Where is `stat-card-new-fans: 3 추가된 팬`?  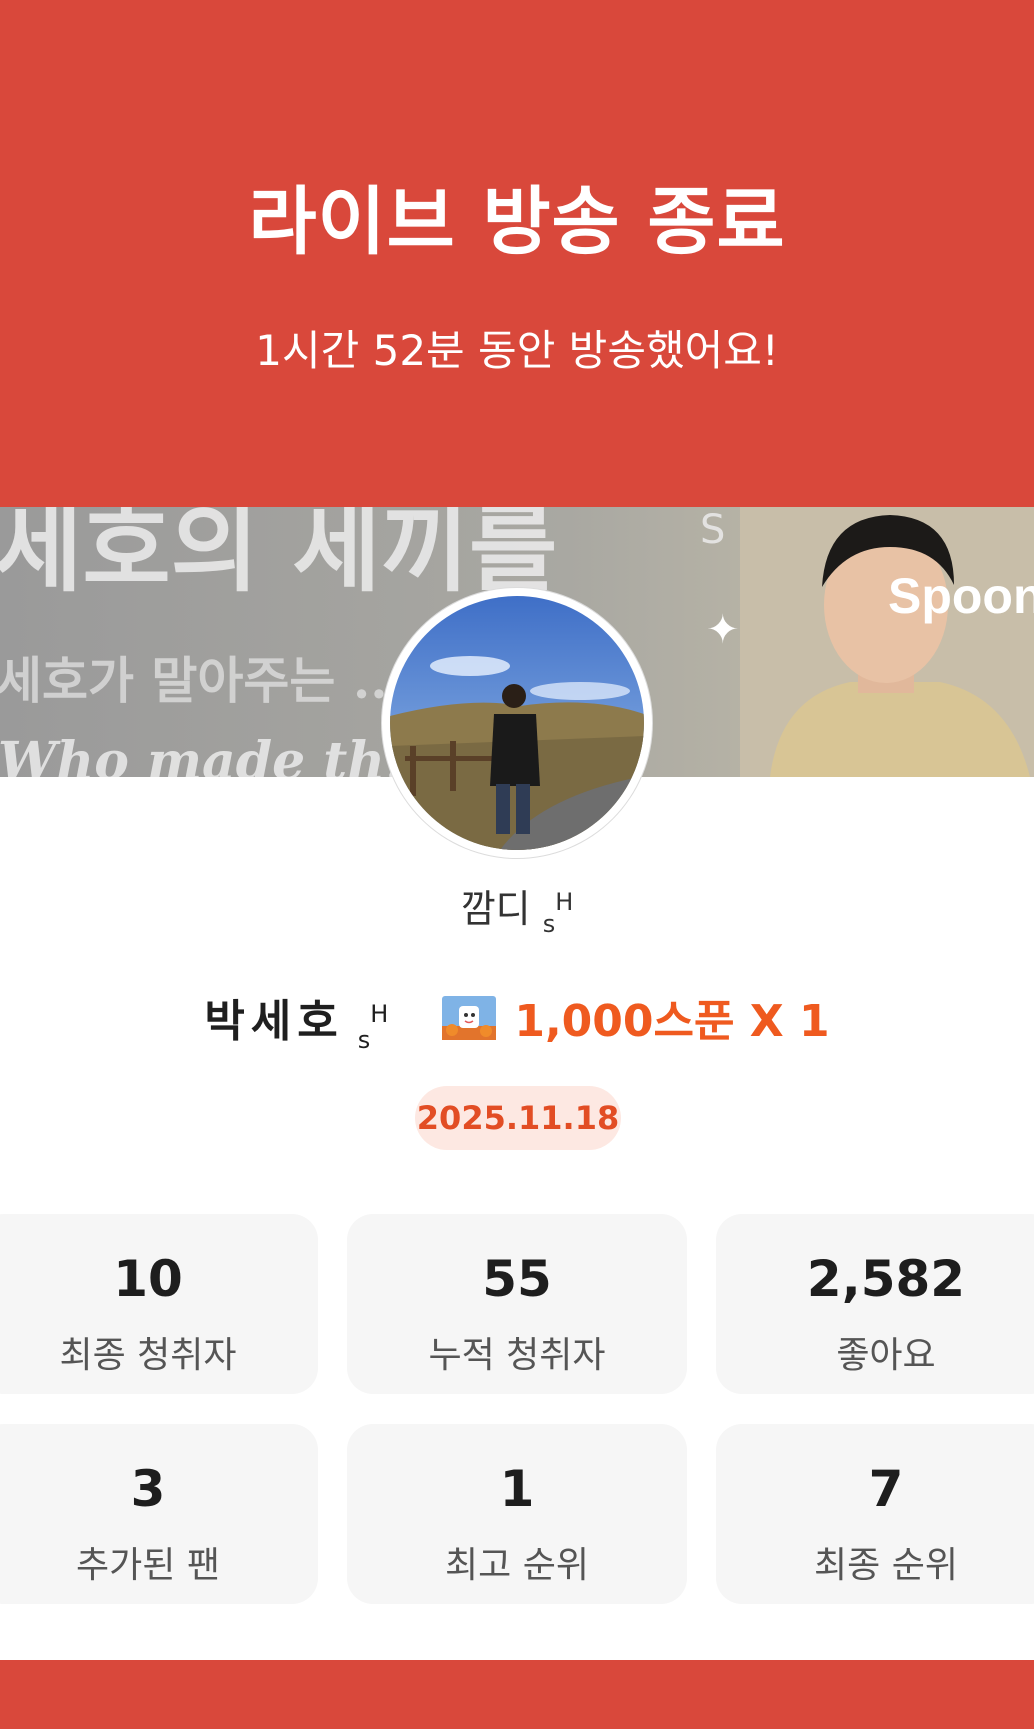 stat-card-new-fans: 3 추가된 팬 is located at coordinates (159, 1514).